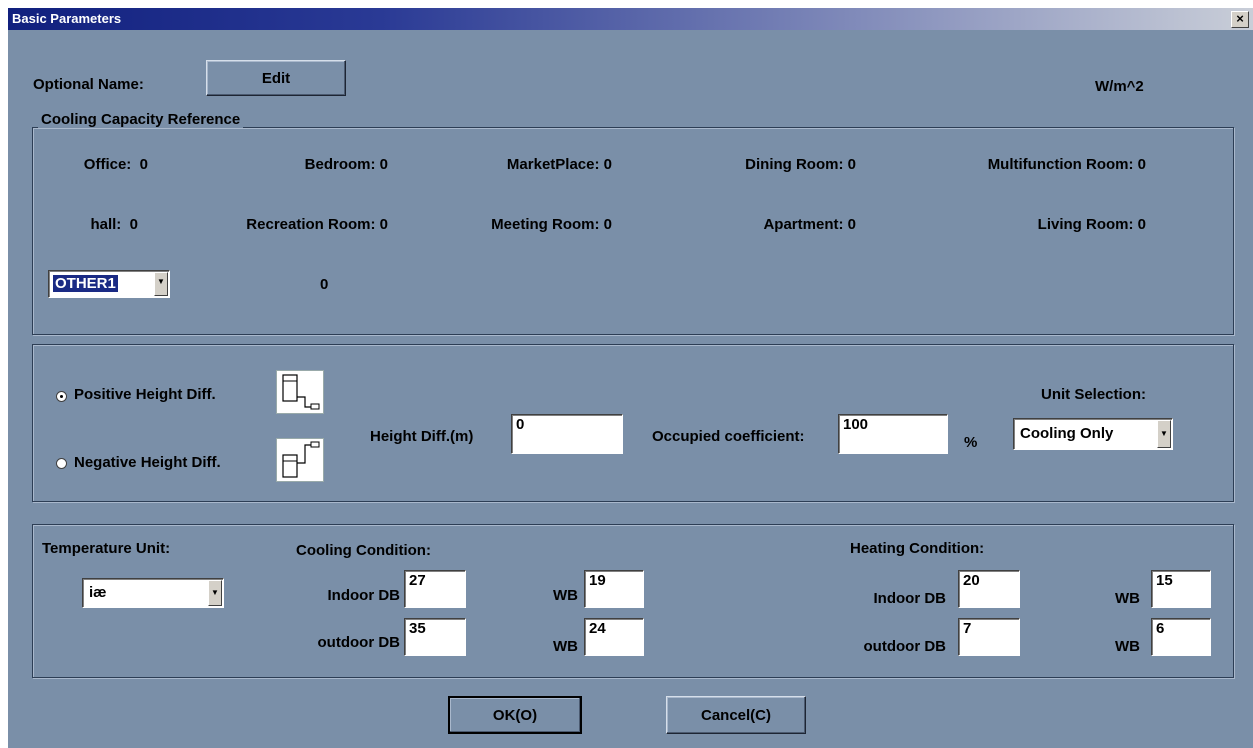  I want to click on cooling-outdoor-wb-label: WB, so click(565, 646).